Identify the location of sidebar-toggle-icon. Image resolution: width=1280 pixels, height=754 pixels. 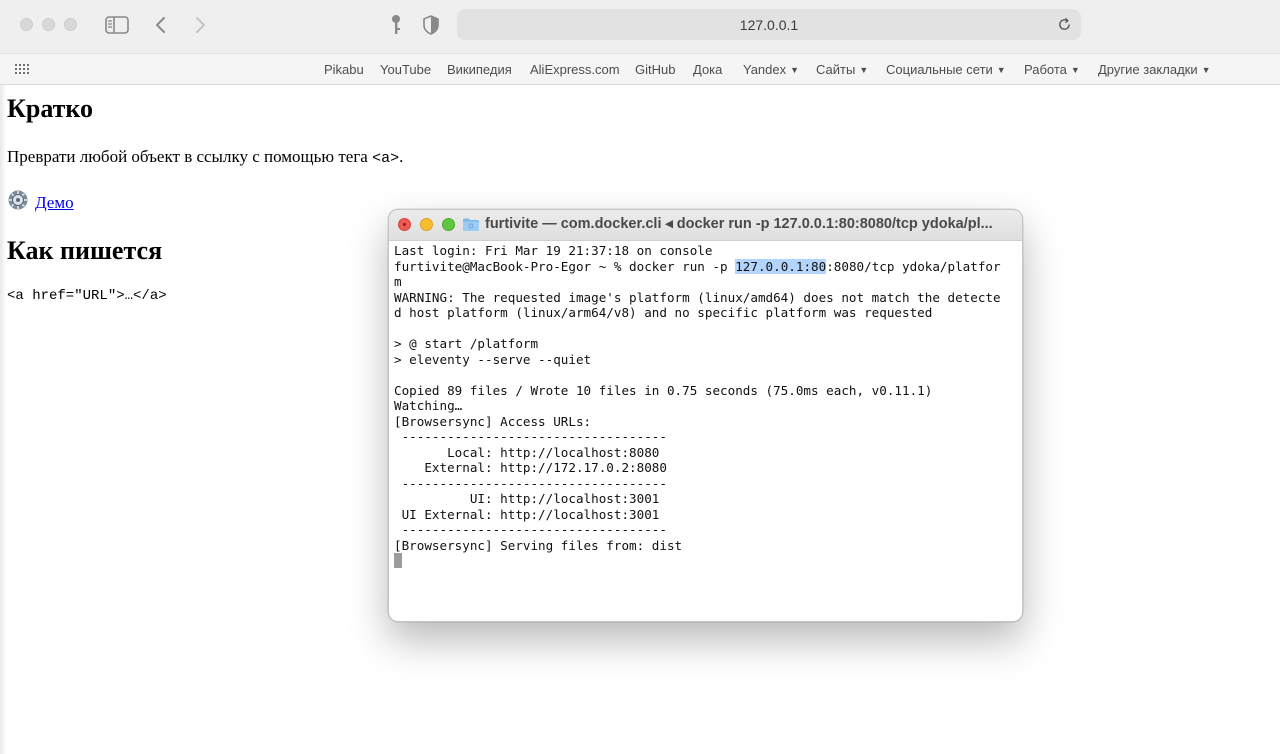
(117, 25).